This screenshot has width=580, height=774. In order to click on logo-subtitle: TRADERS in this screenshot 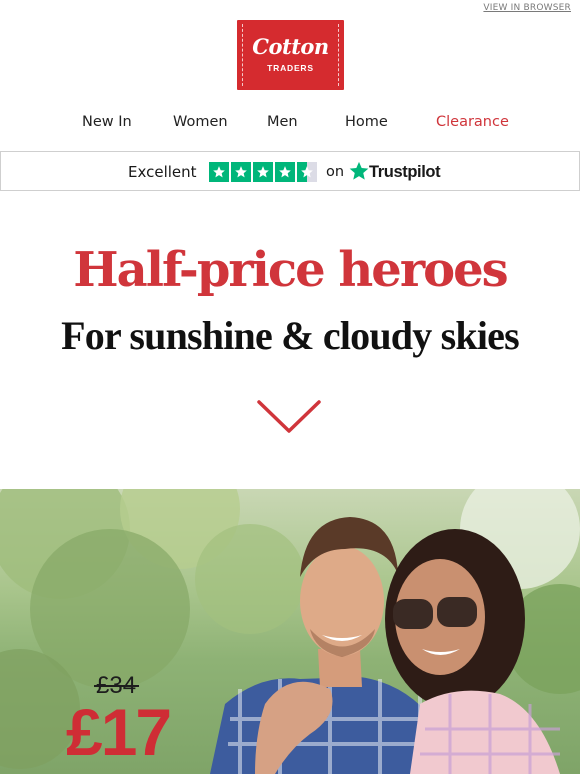, I will do `click(290, 68)`.